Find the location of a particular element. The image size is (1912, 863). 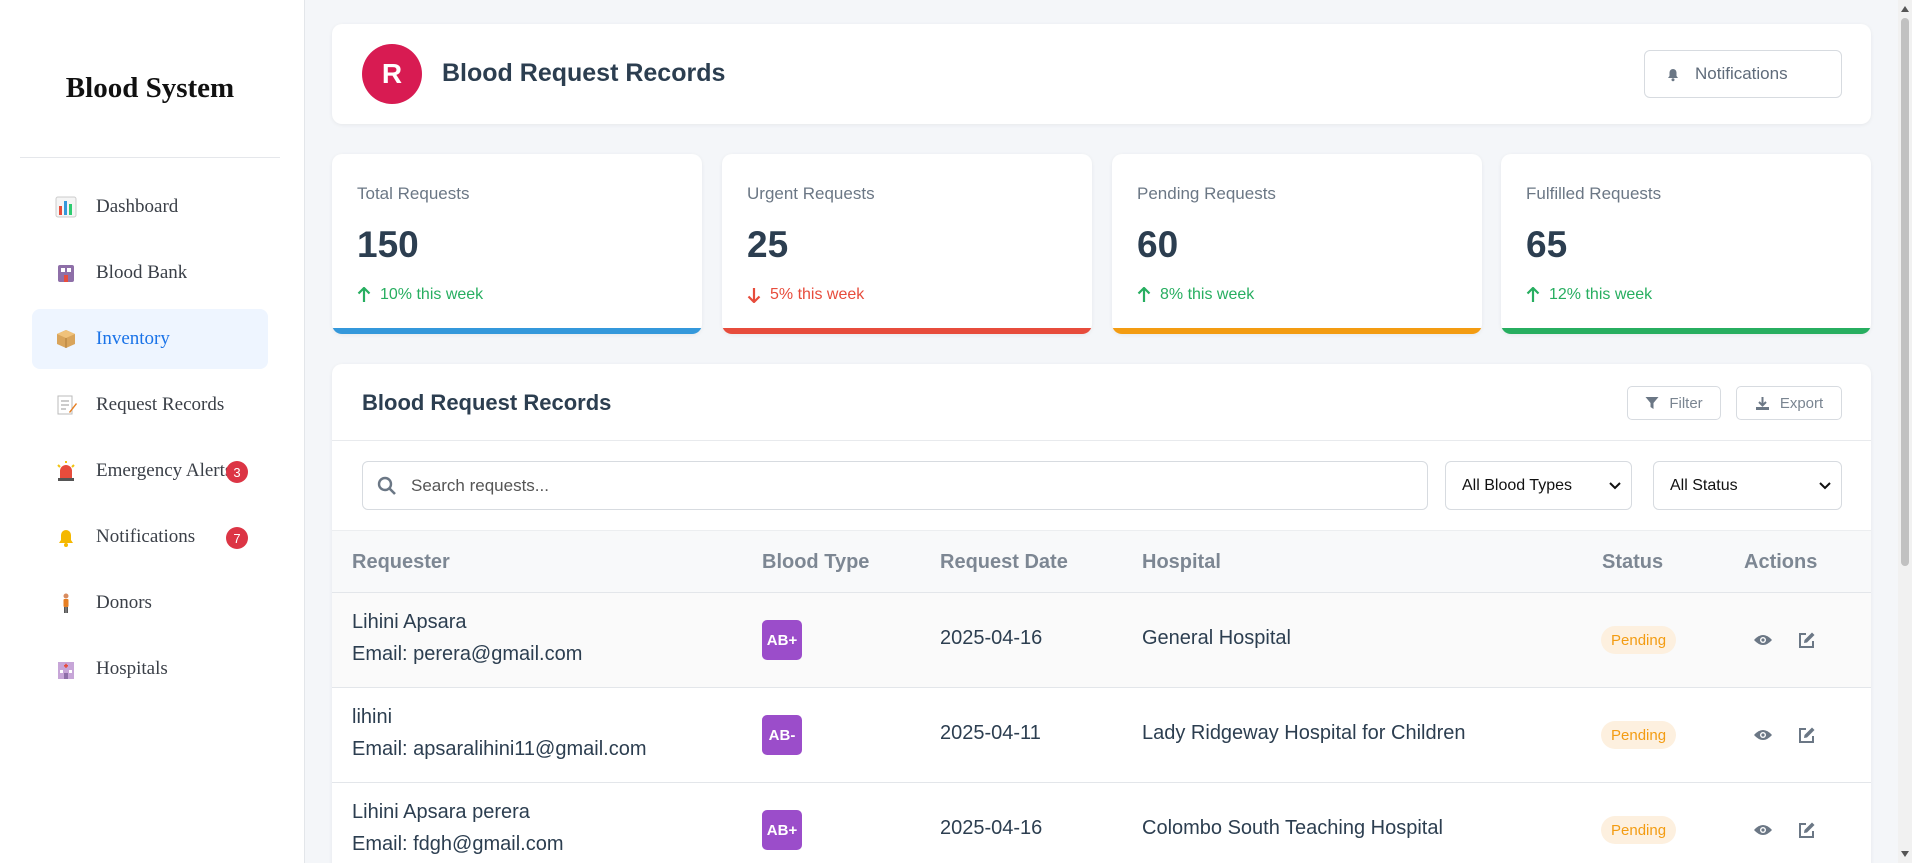

scroll-up-icon is located at coordinates (1905, 9).